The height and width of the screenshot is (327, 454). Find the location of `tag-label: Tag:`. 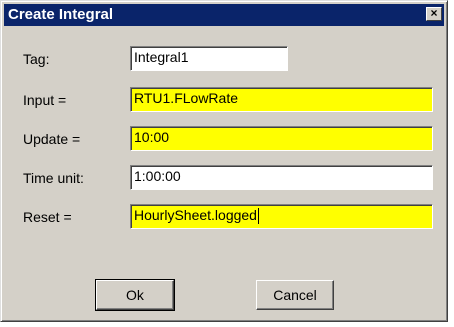

tag-label: Tag: is located at coordinates (36, 59).